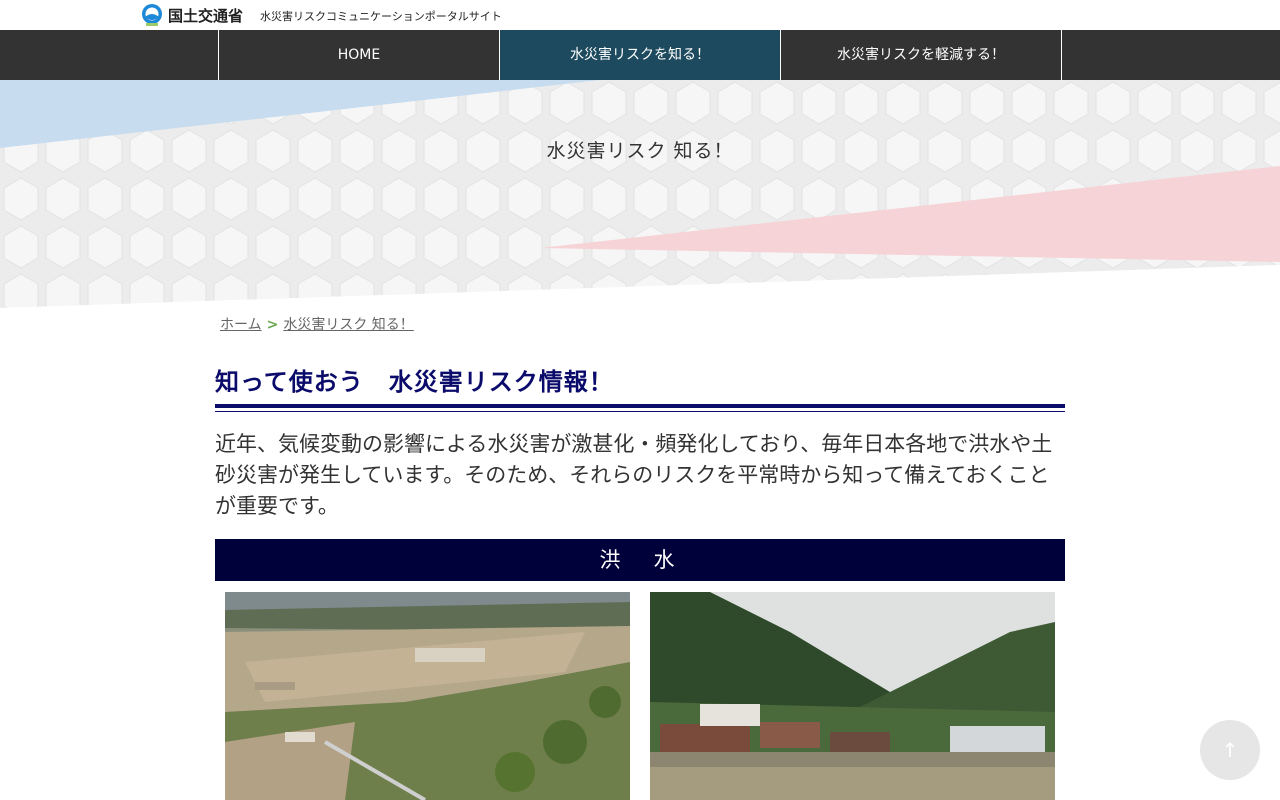 The height and width of the screenshot is (800, 1280). What do you see at coordinates (427, 696) in the screenshot?
I see `flood-photo-aerial` at bounding box center [427, 696].